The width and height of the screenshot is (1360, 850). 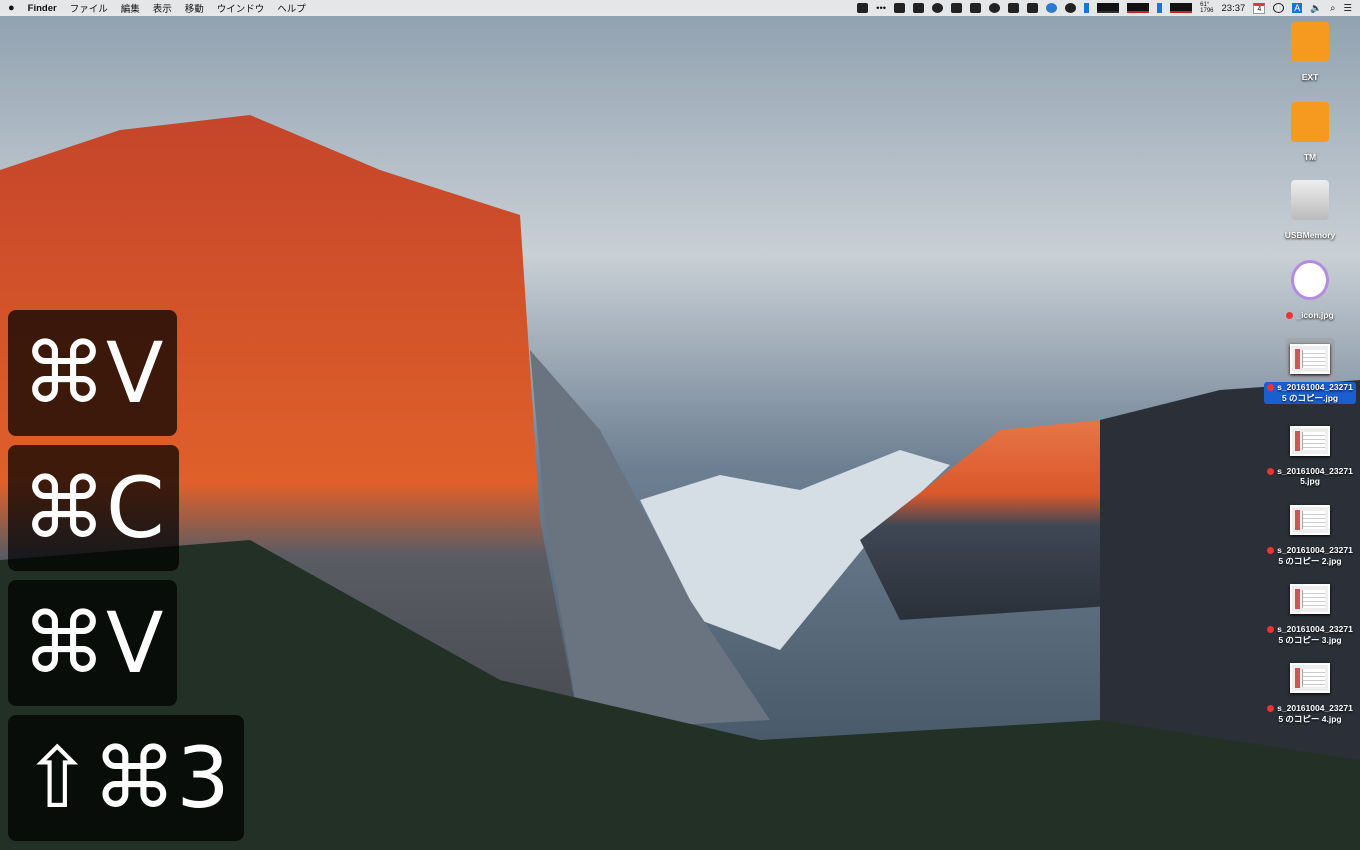 I want to click on icon-label: _icon.jpg, so click(x=1310, y=315).